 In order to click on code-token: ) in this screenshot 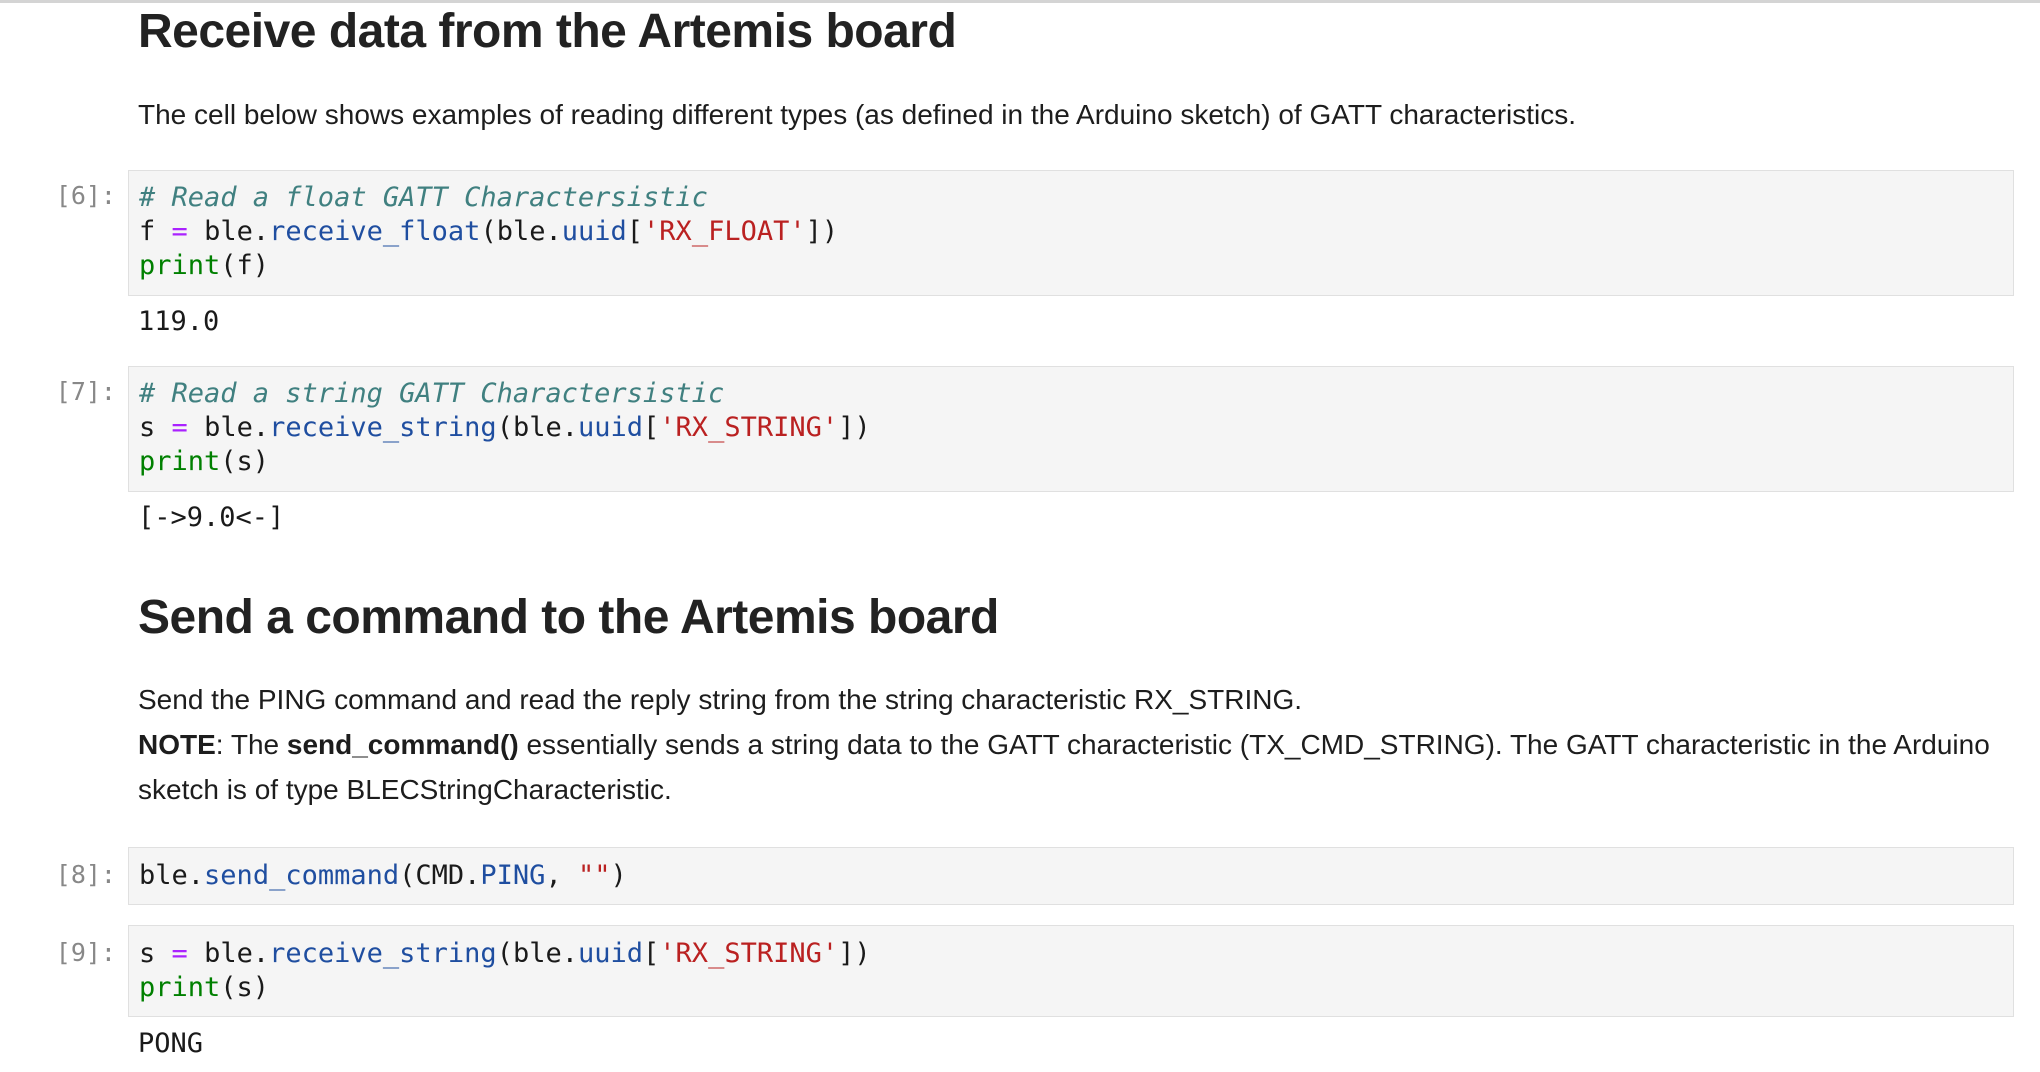, I will do `click(618, 875)`.